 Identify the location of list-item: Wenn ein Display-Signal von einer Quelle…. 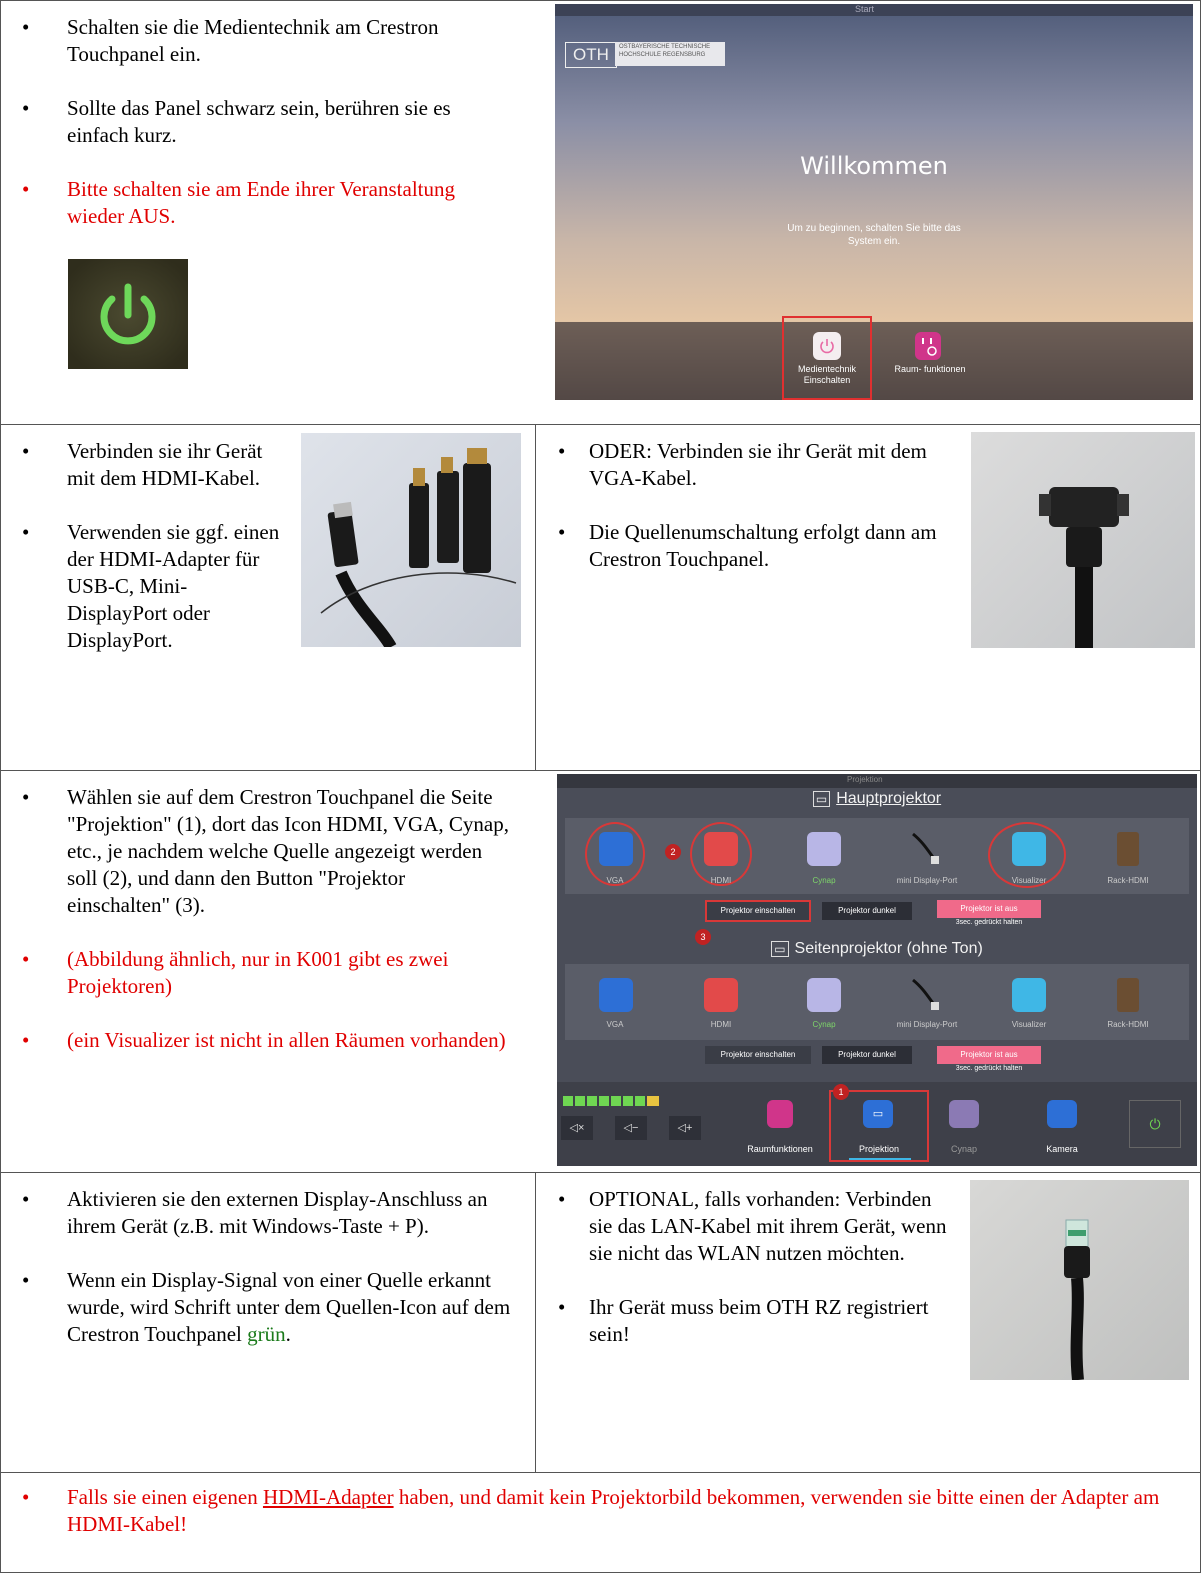
(257, 1307).